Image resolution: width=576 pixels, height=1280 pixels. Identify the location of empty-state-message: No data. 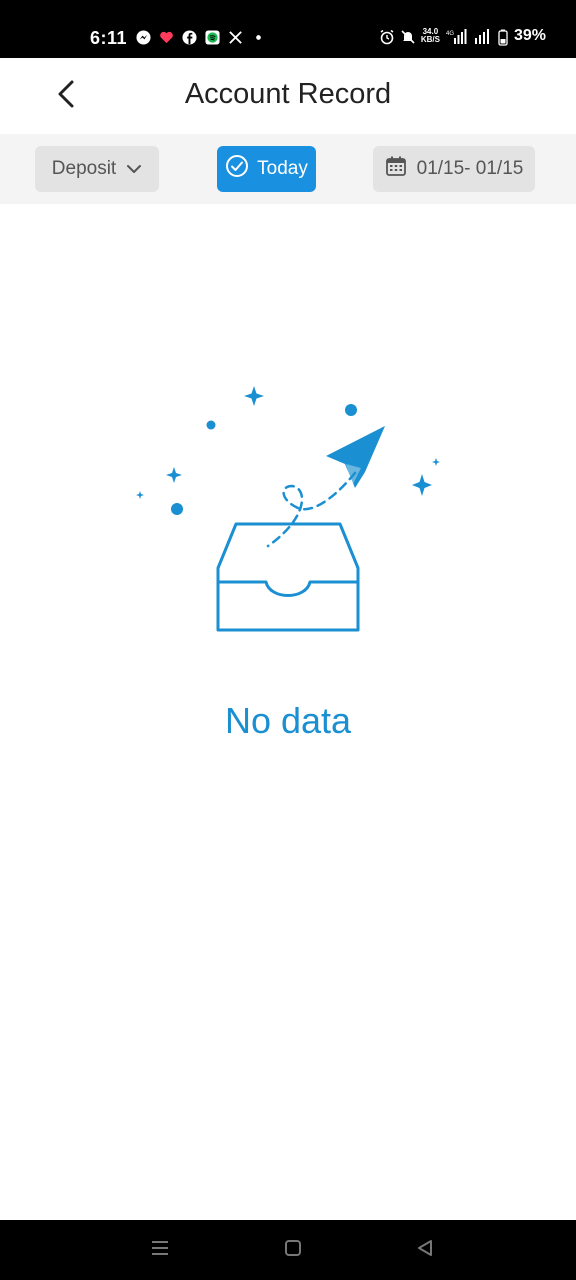
(288, 720).